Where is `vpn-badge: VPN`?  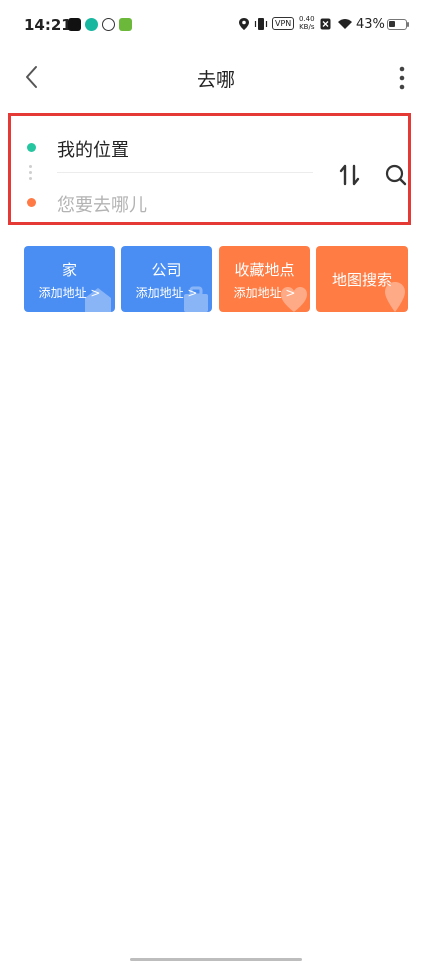 vpn-badge: VPN is located at coordinates (283, 23).